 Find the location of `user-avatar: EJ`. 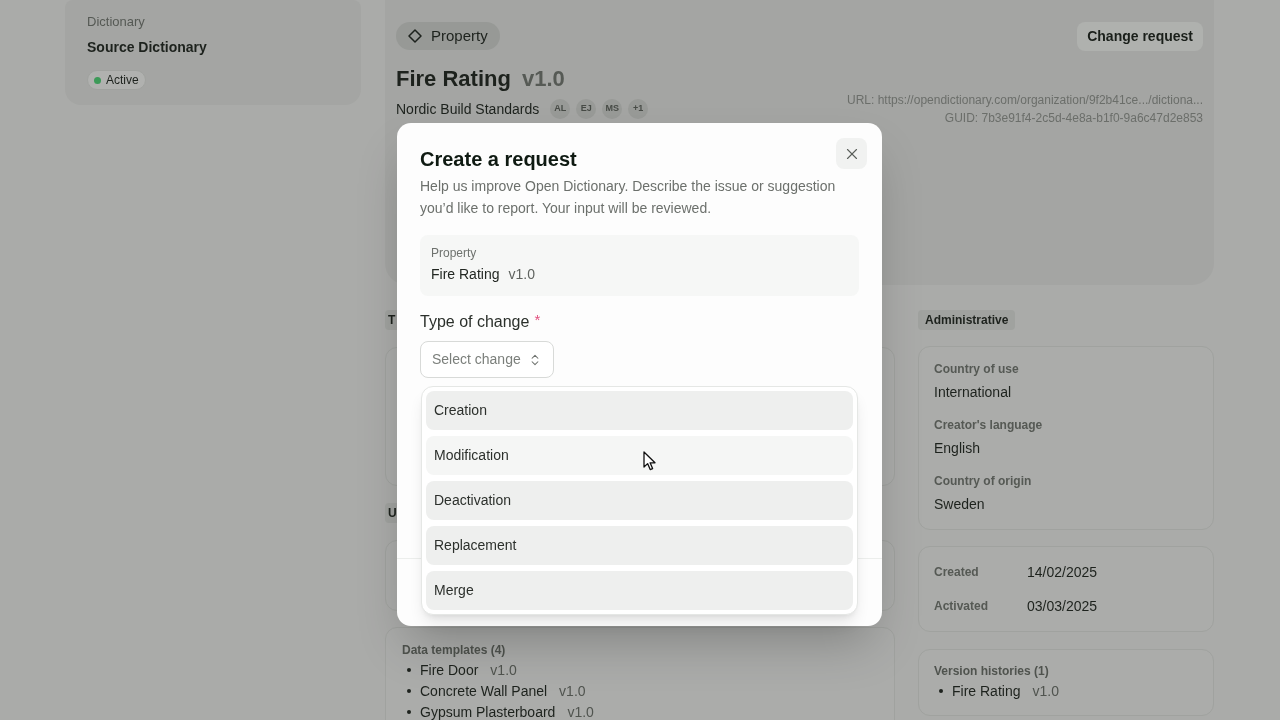

user-avatar: EJ is located at coordinates (586, 109).